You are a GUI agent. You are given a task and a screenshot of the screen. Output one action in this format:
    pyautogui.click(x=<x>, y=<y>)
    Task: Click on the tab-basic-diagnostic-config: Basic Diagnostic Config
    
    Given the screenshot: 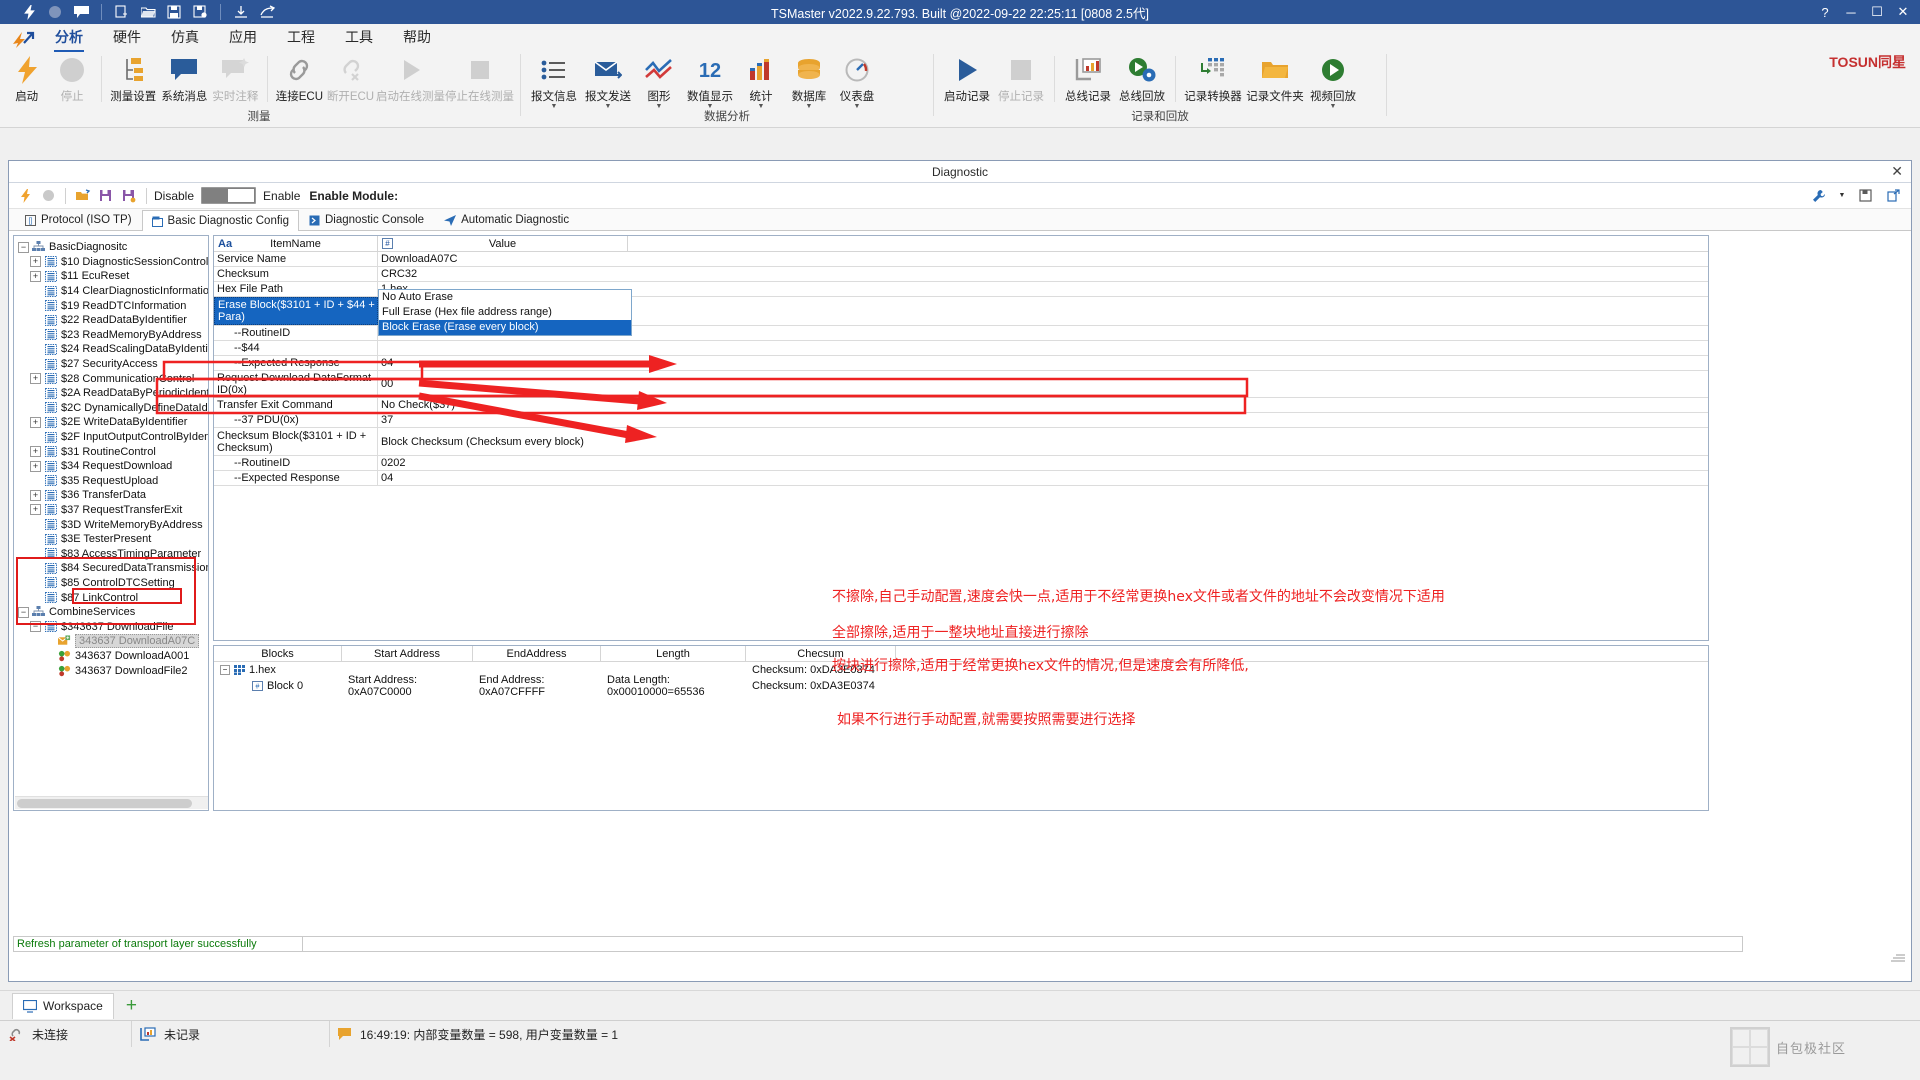 What is the action you would take?
    pyautogui.click(x=220, y=220)
    